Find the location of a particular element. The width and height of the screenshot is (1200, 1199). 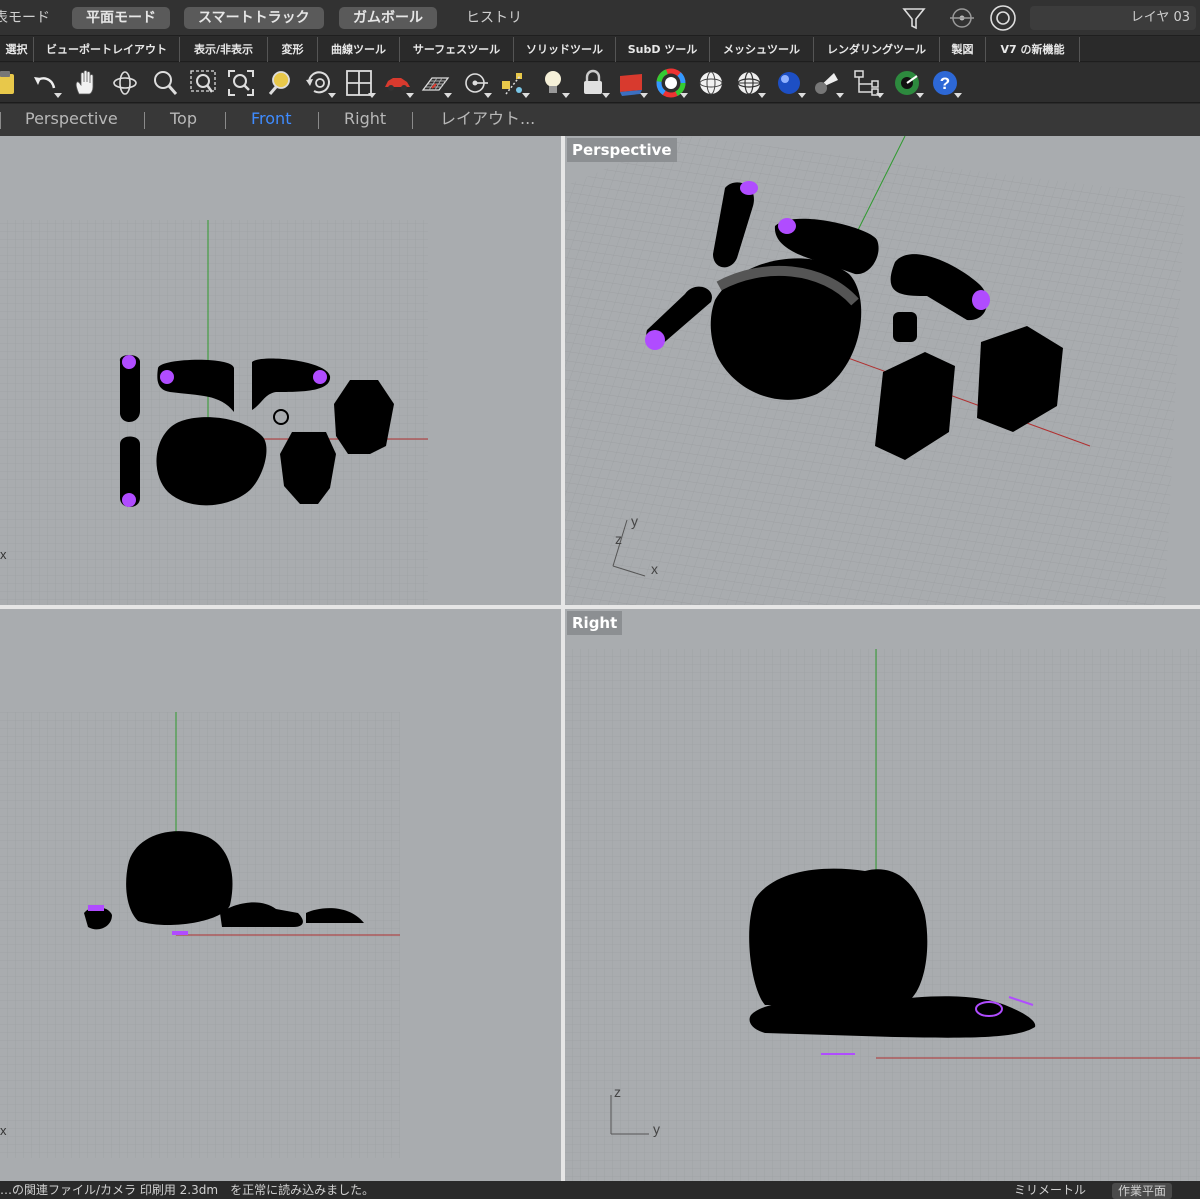

tab-front: Front is located at coordinates (271, 120).